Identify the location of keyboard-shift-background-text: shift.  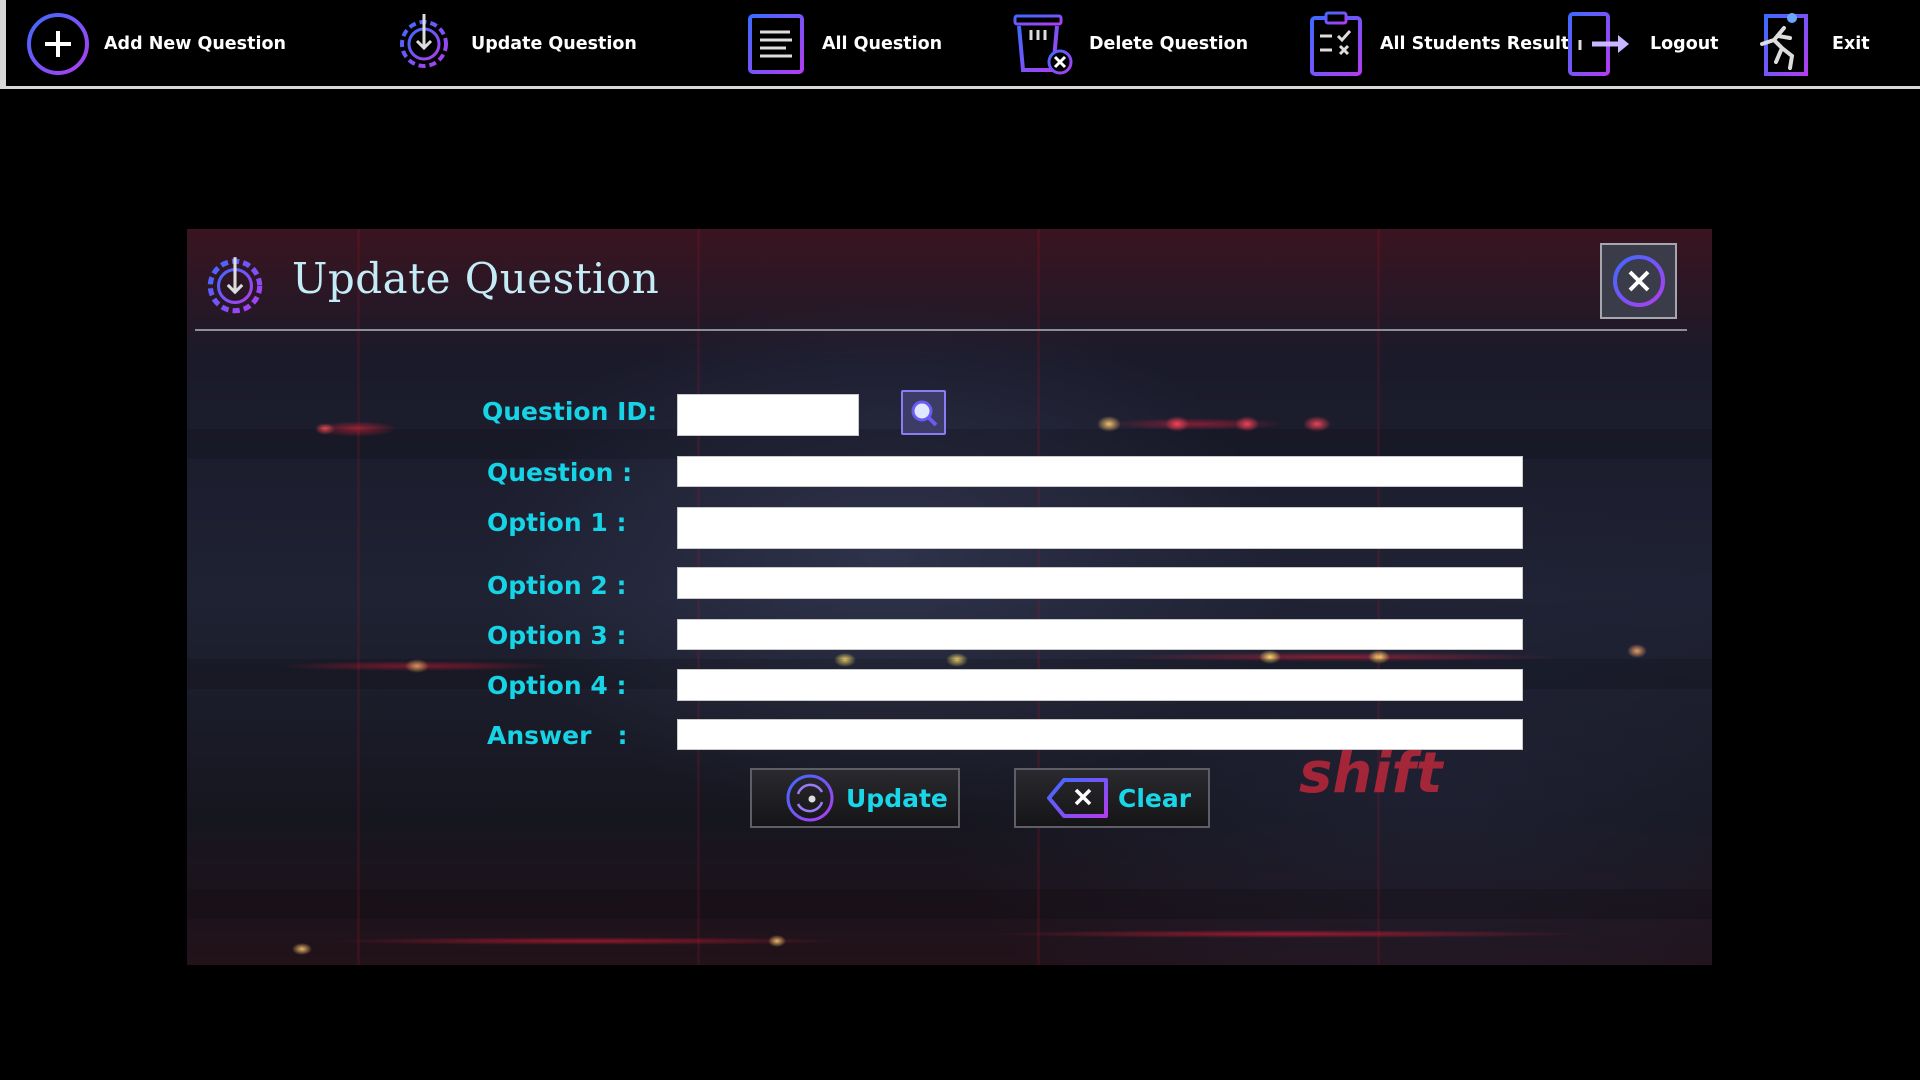
(1371, 773).